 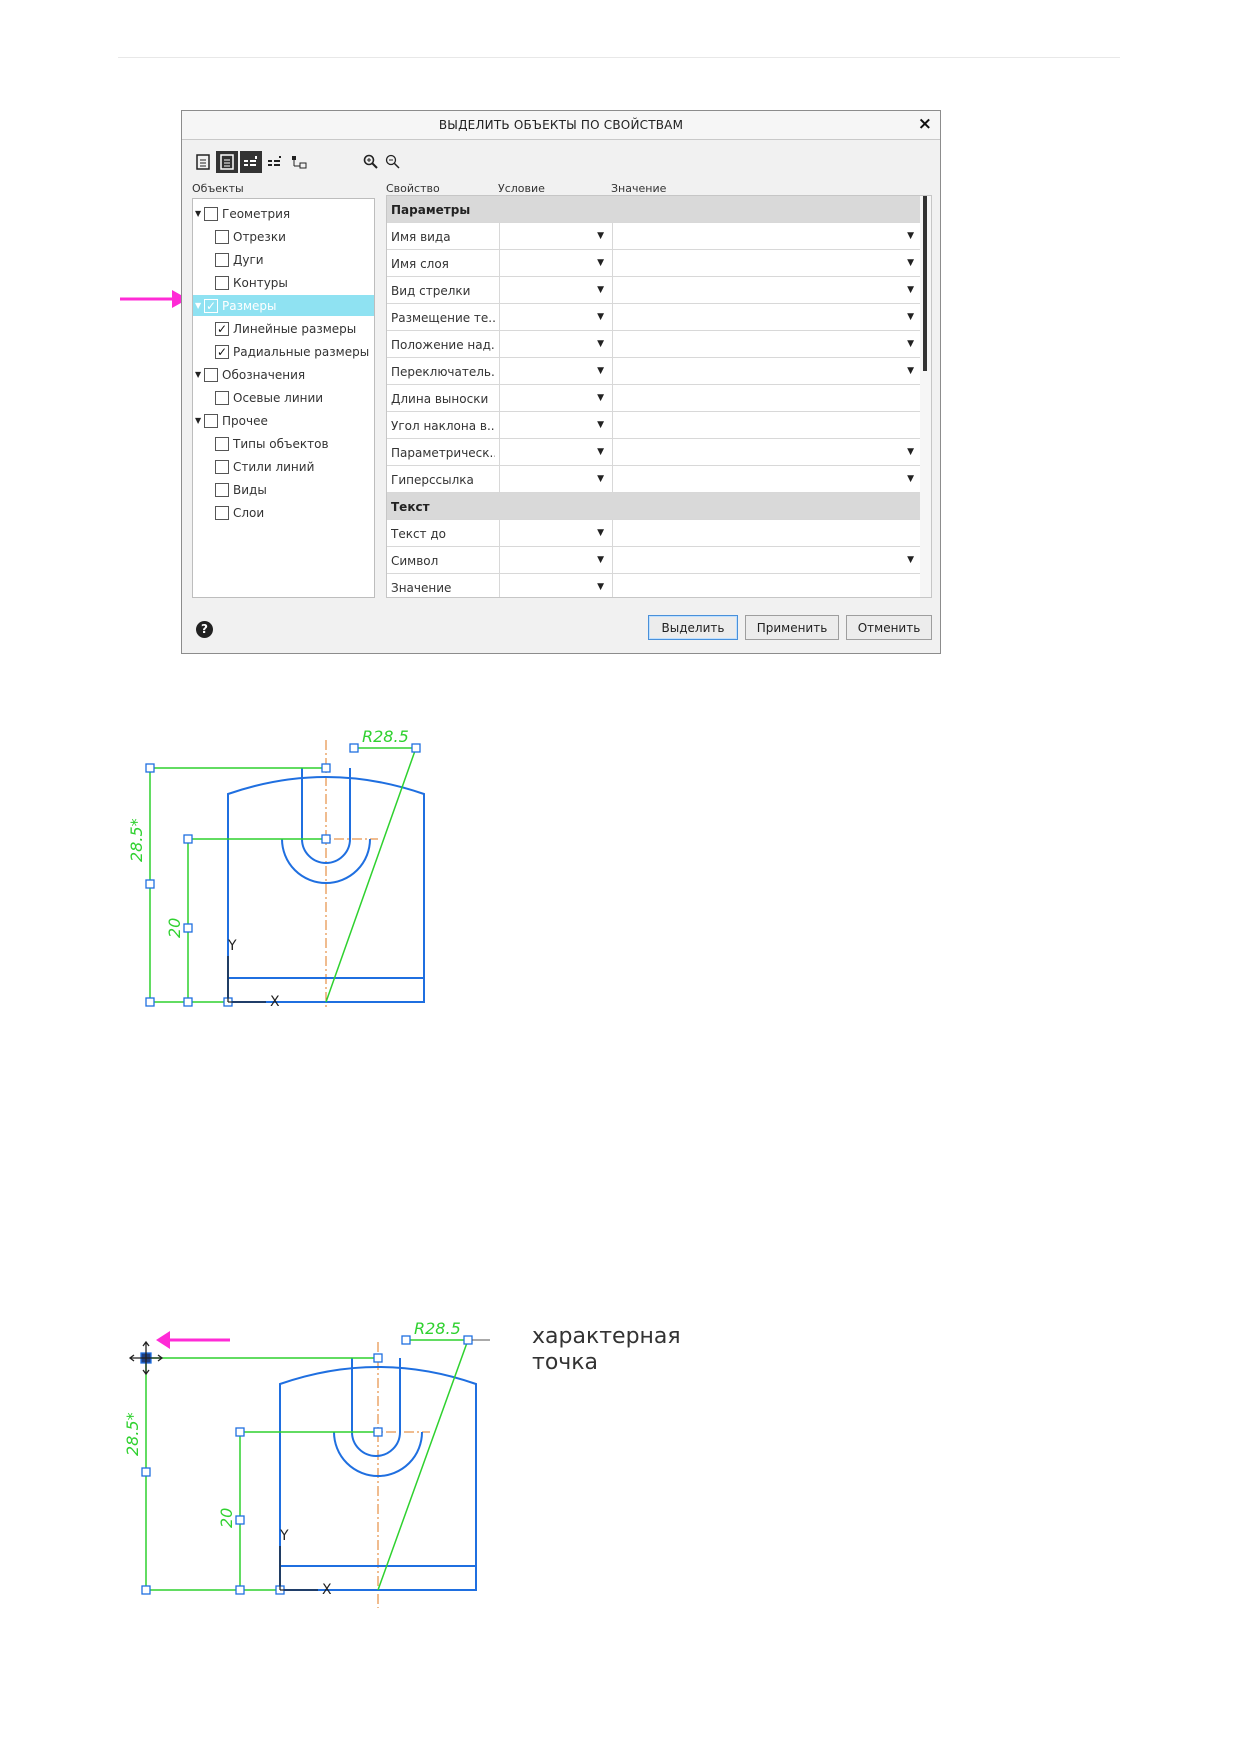 I want to click on grid-scrollbar, so click(x=925, y=396).